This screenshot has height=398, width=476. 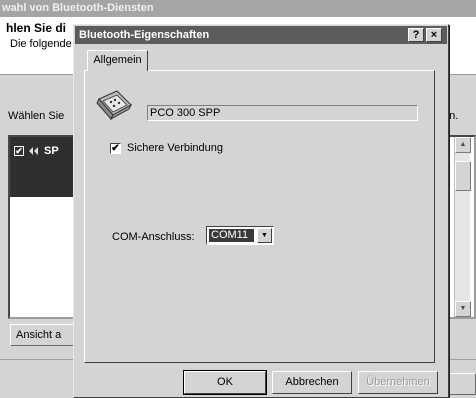 What do you see at coordinates (41, 44) in the screenshot?
I see `wizard-subtext: Die folgende` at bounding box center [41, 44].